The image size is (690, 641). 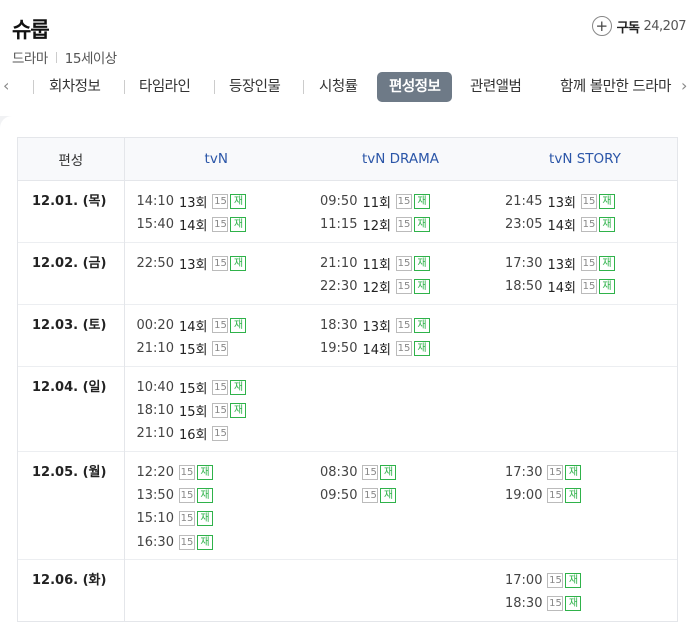 What do you see at coordinates (400, 211) in the screenshot?
I see `schedule-cell: 09:50 11회 15 재 11:15 12회 15 재` at bounding box center [400, 211].